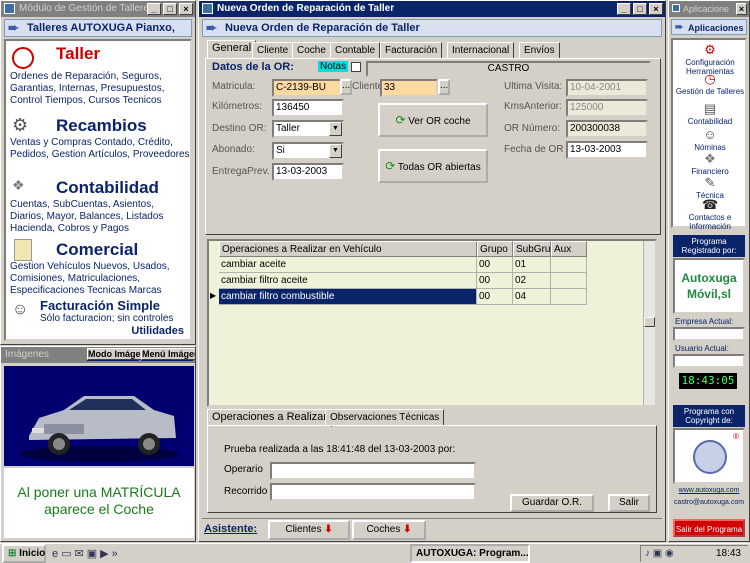 The width and height of the screenshot is (750, 563). I want to click on tab-contable: Contable, so click(355, 50).